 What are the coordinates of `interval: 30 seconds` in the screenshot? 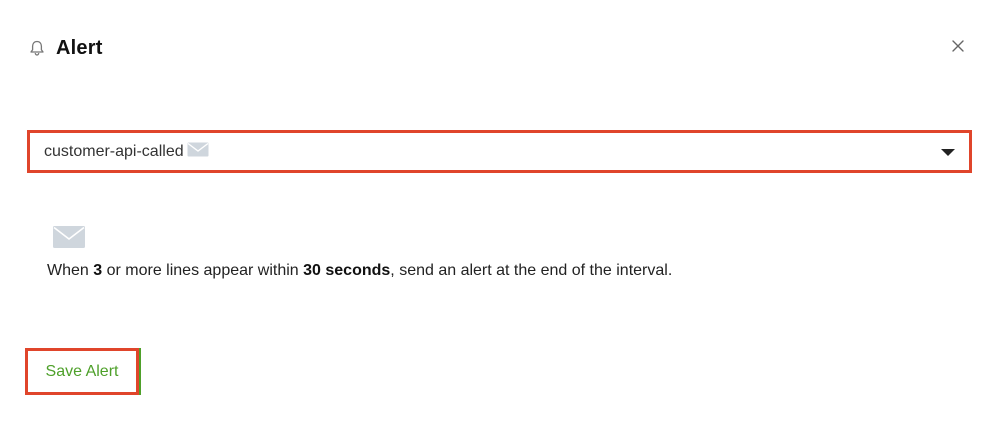 It's located at (347, 270).